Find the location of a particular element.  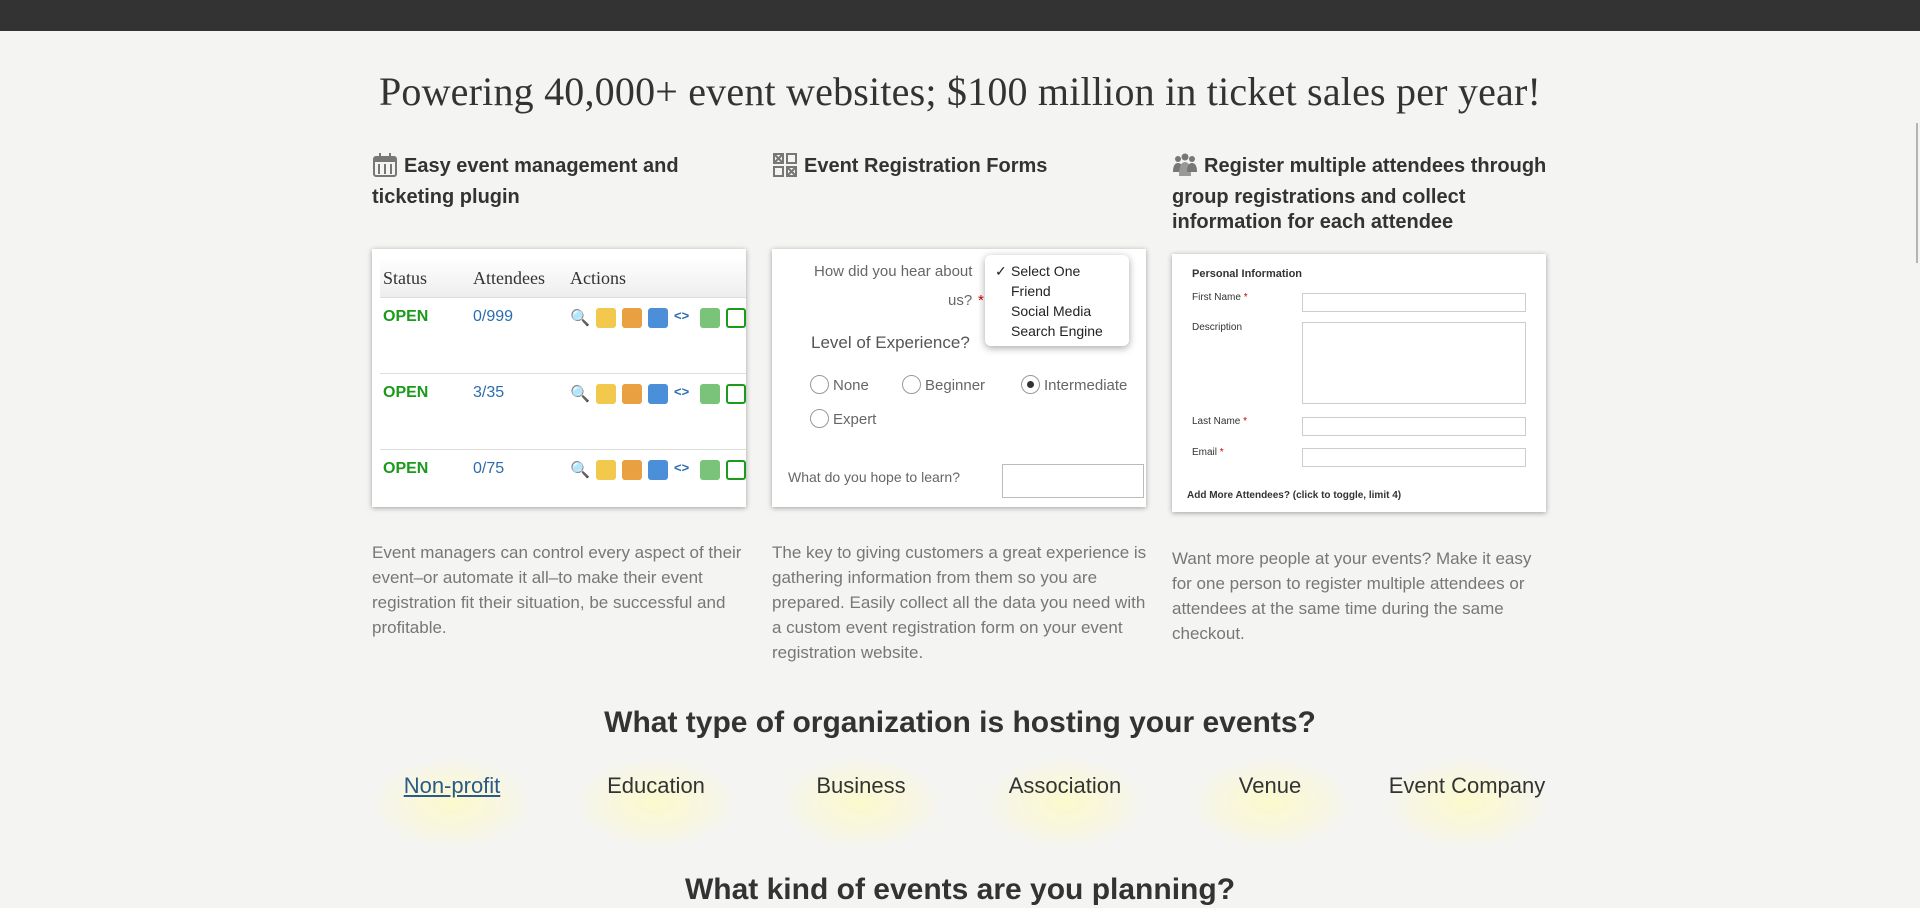

first-name-label: First Name * is located at coordinates (1220, 297).